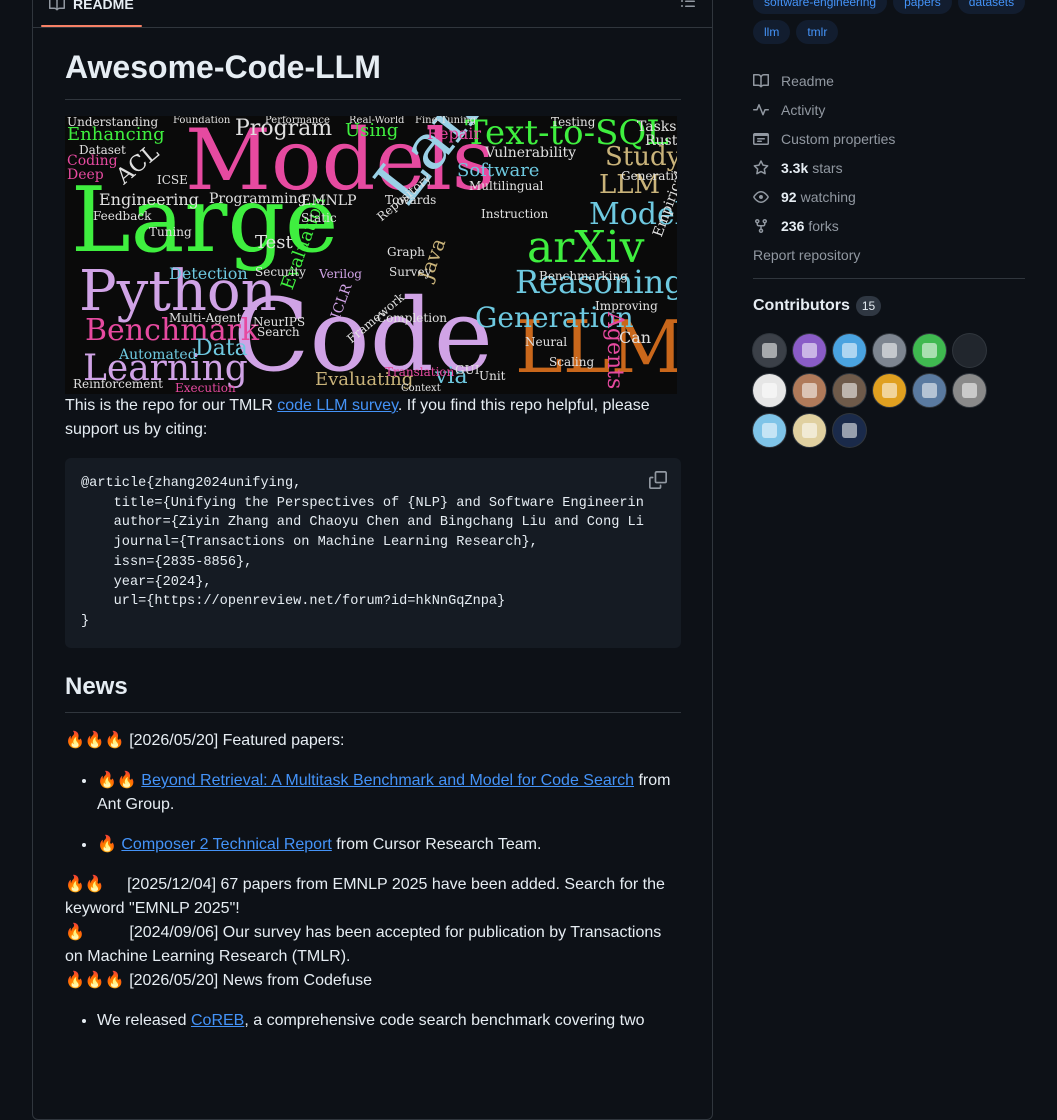 Image resolution: width=1057 pixels, height=1120 pixels. I want to click on active-tab-indicator, so click(91, 26).